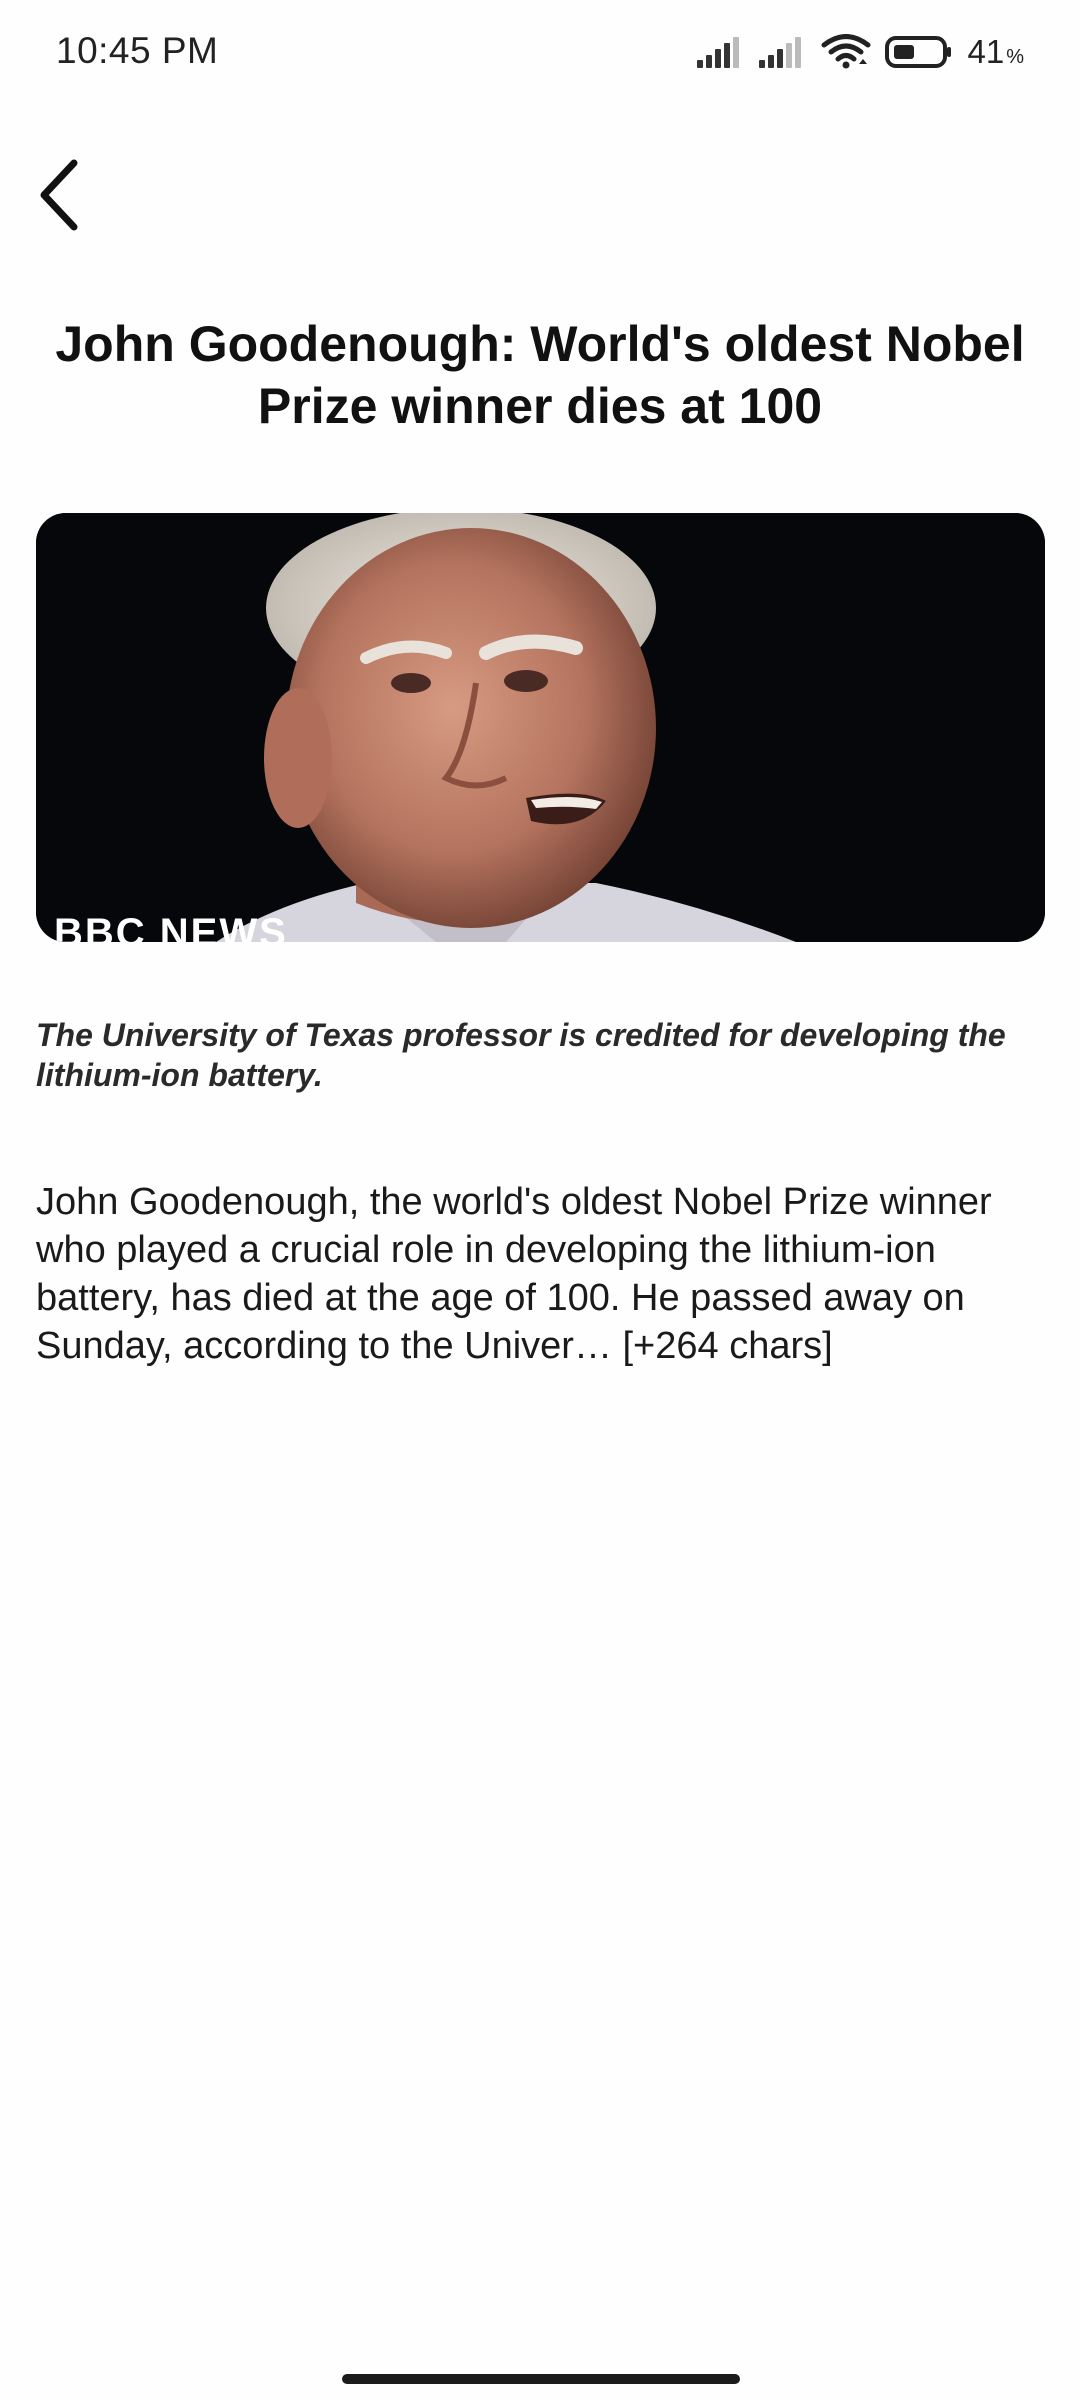 The height and width of the screenshot is (2400, 1080). I want to click on wifi-icon, so click(846, 52).